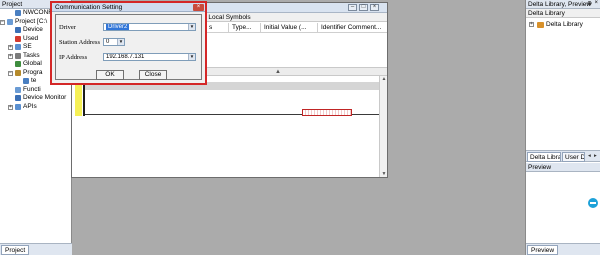  Describe the element at coordinates (31, 38) in the screenshot. I see `project-tree-label: Used` at that location.